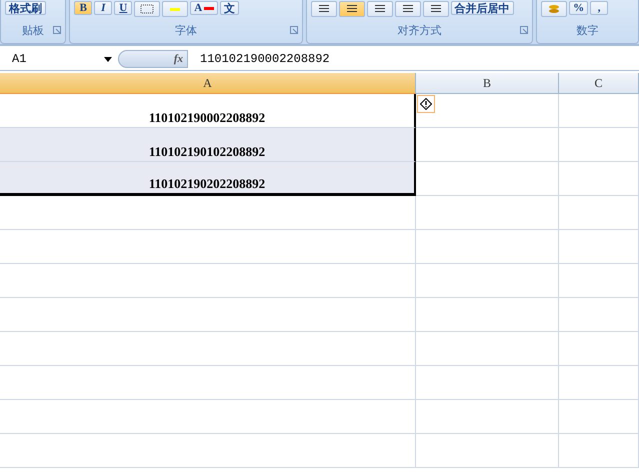 Image resolution: width=639 pixels, height=475 pixels. Describe the element at coordinates (578, 8) in the screenshot. I see `ribbon-button: %` at that location.